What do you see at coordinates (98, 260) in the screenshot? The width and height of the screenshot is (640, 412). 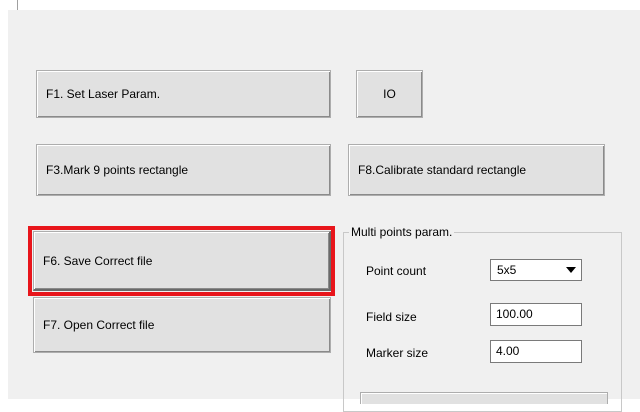 I see `save-correct-file-label: F6. Save Correct file` at bounding box center [98, 260].